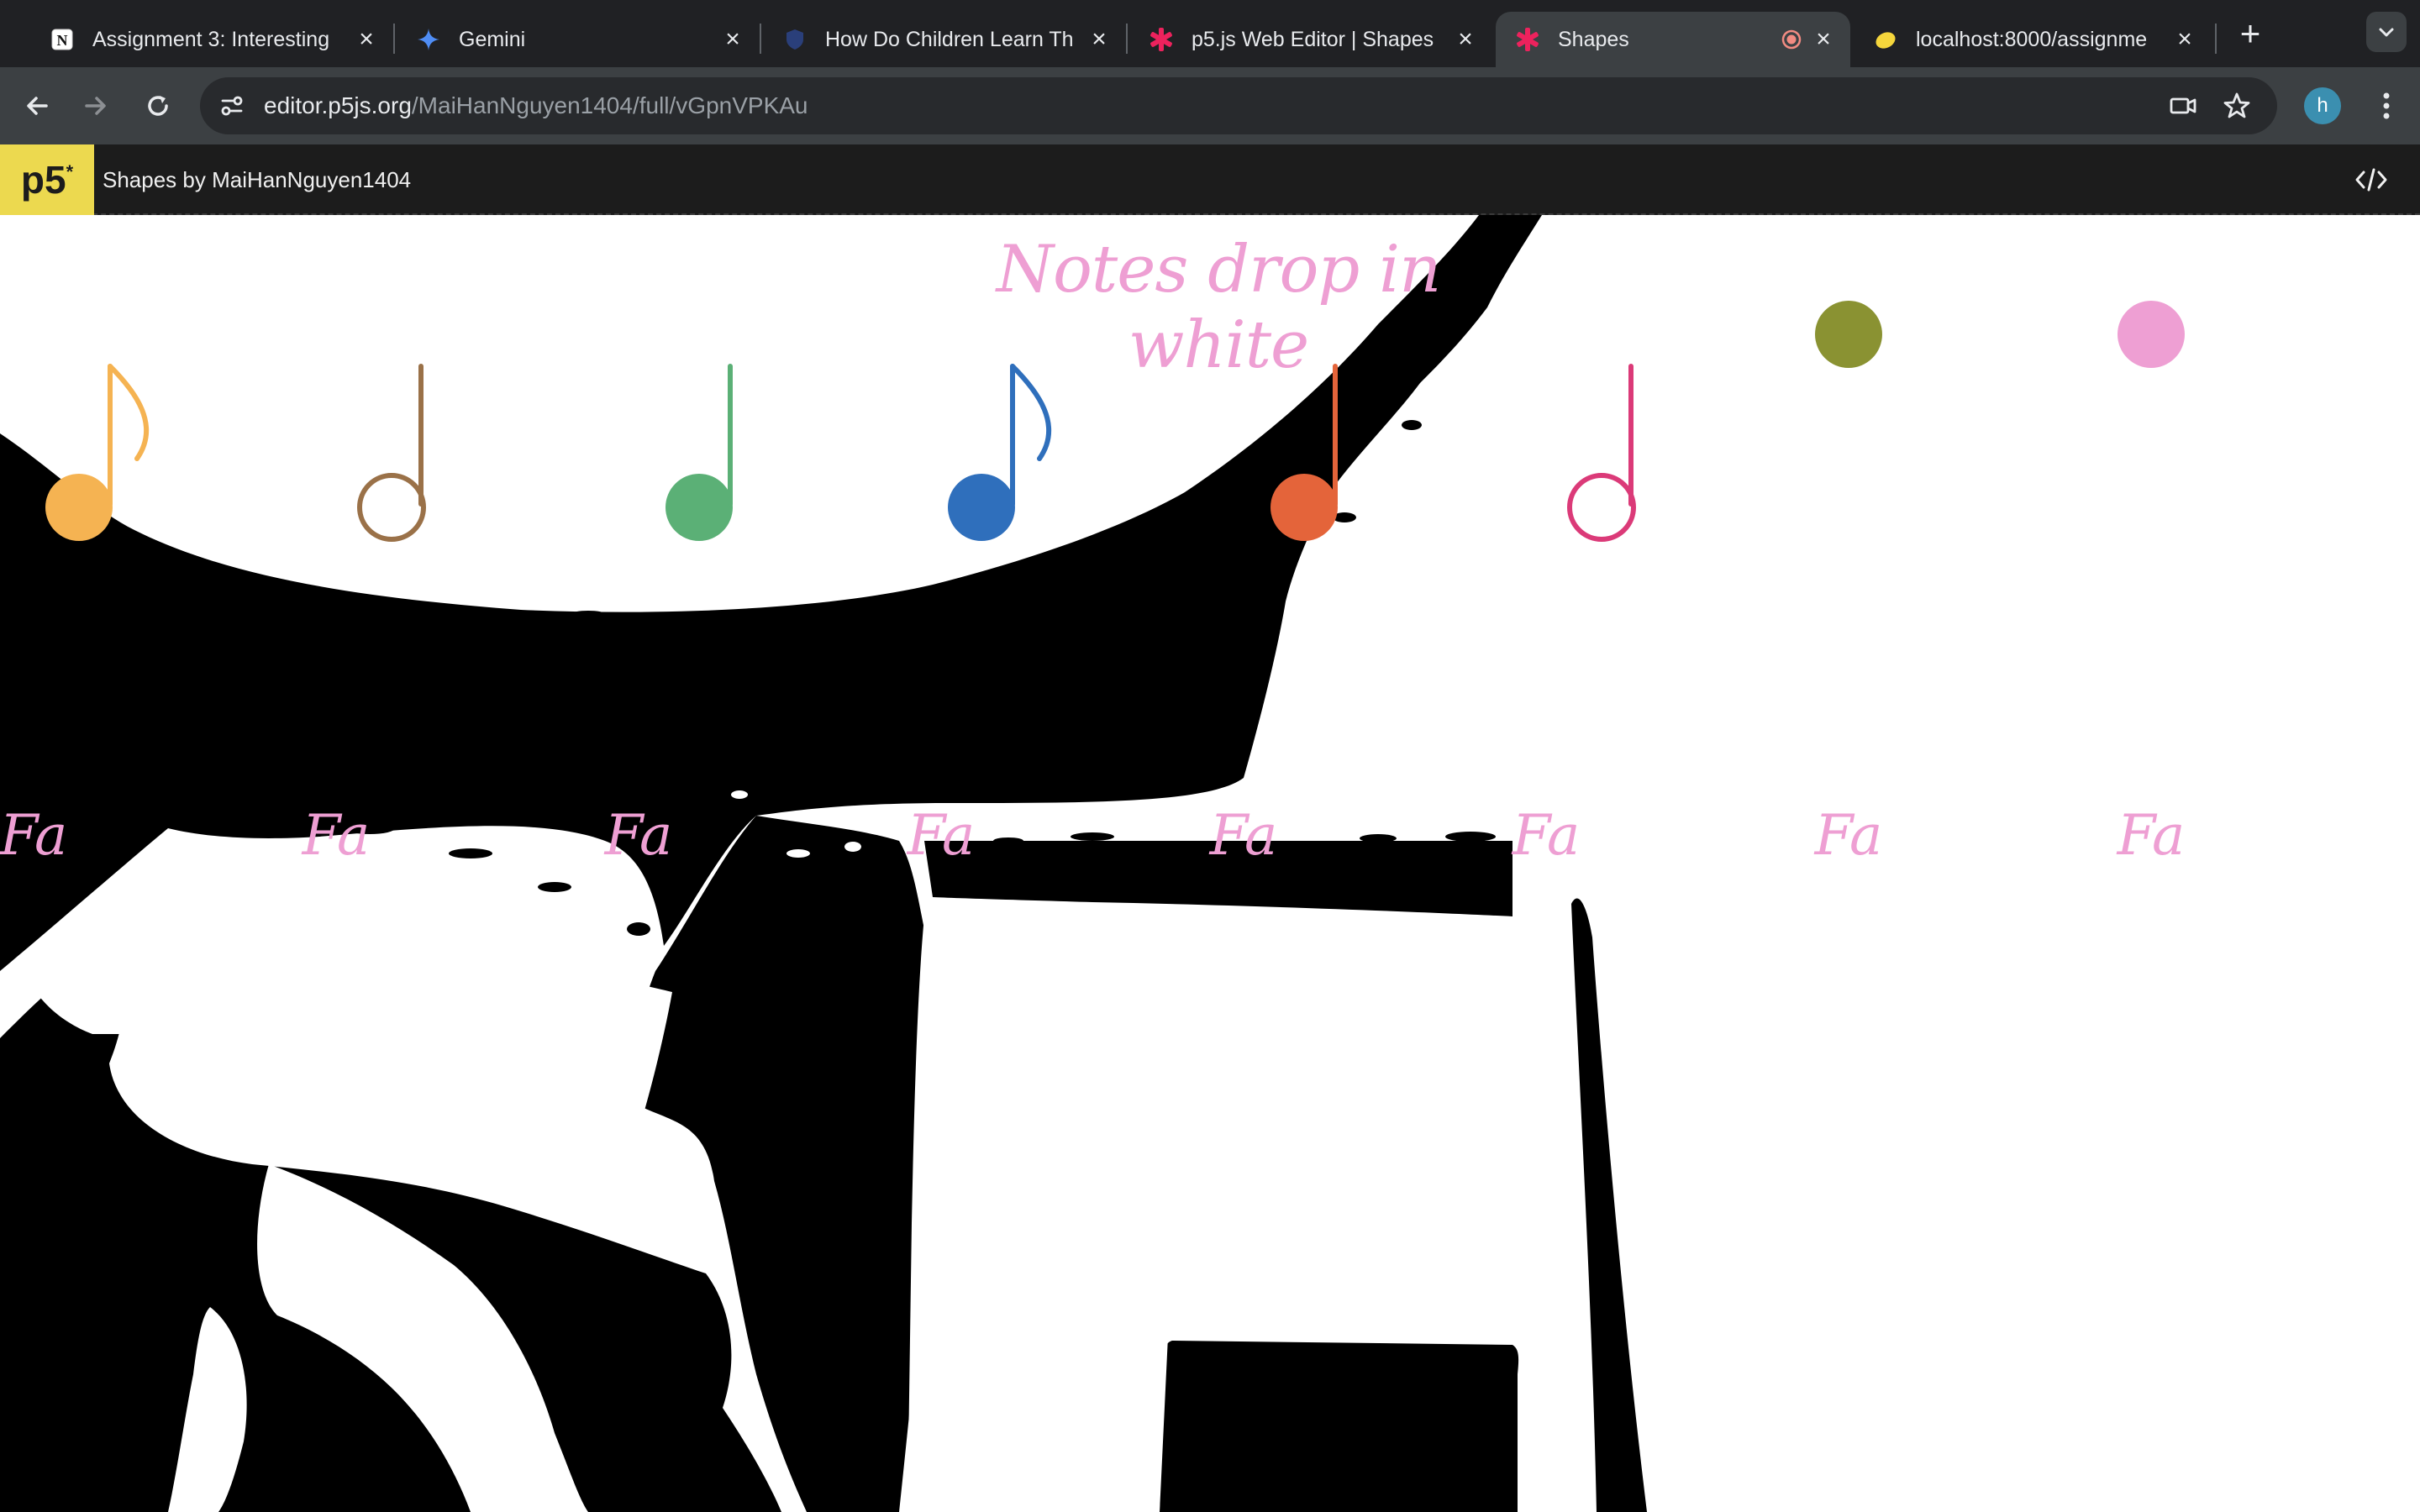  I want to click on quarter-note-icon, so click(699, 452).